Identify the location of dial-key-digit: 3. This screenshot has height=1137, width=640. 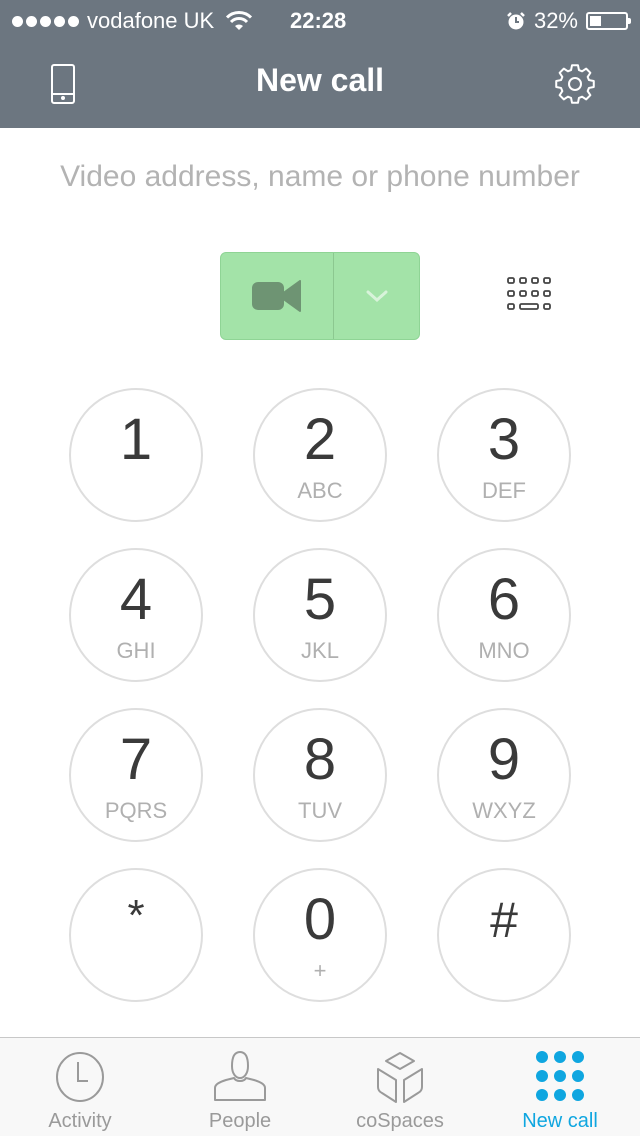
(504, 439).